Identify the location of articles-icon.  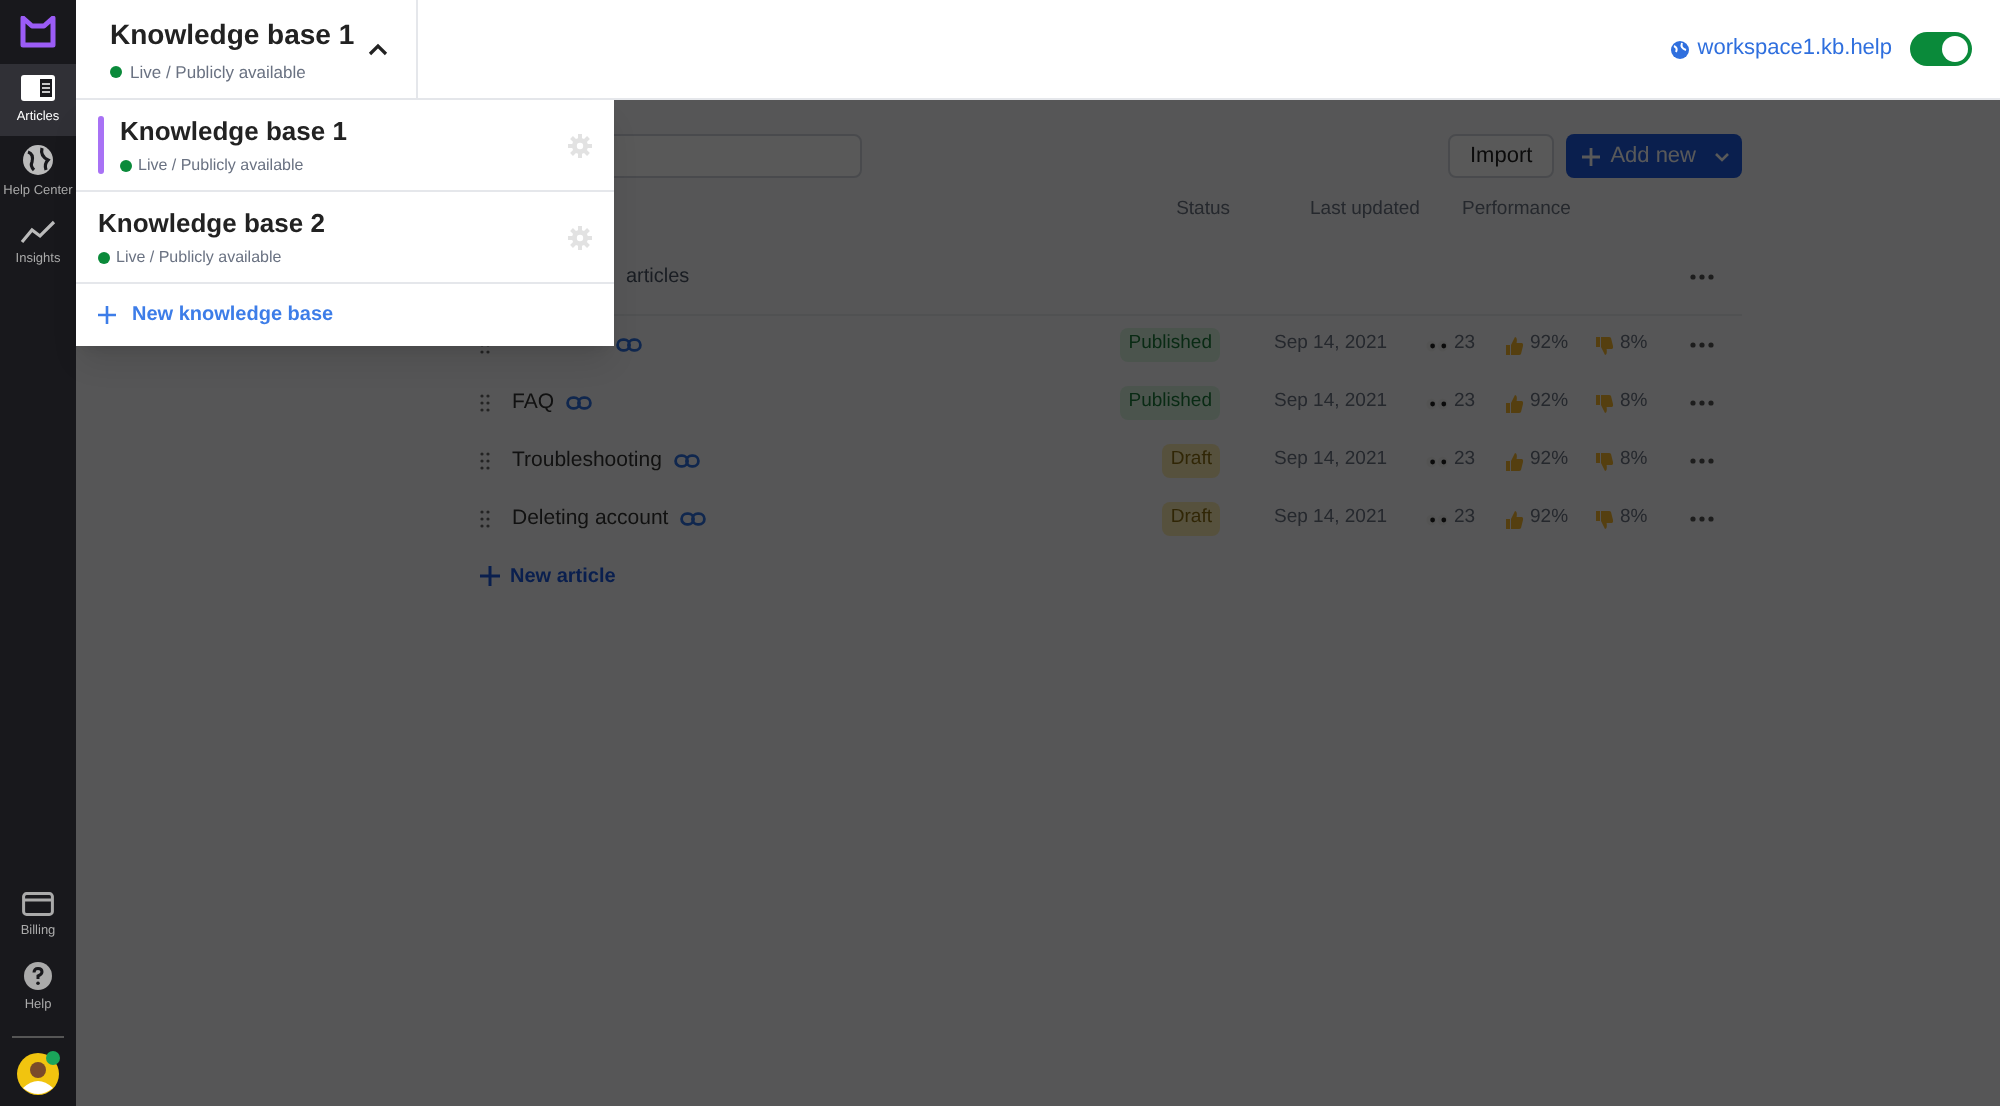
(38, 87).